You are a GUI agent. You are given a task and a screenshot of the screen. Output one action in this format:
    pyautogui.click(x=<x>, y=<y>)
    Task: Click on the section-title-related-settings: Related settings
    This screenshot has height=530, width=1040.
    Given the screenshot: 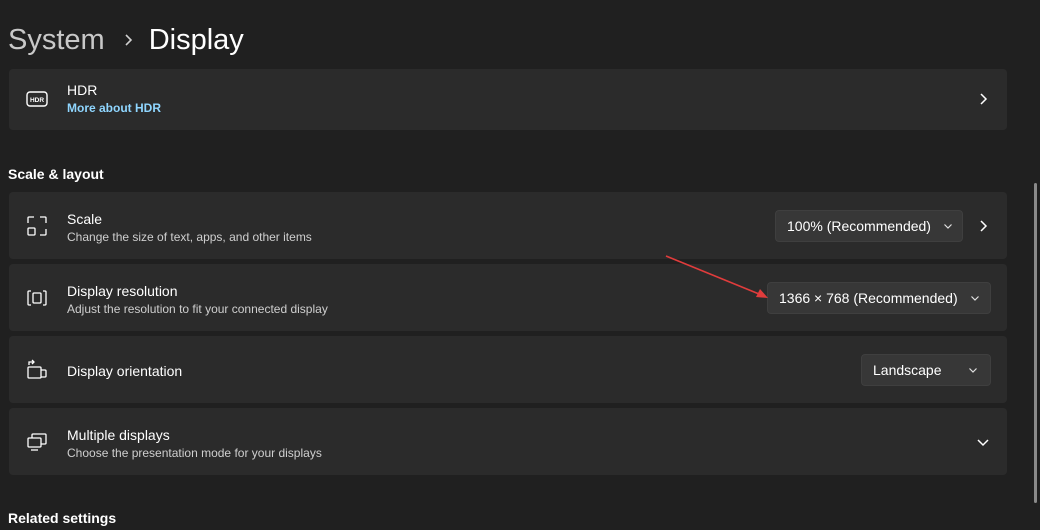 What is the action you would take?
    pyautogui.click(x=62, y=518)
    